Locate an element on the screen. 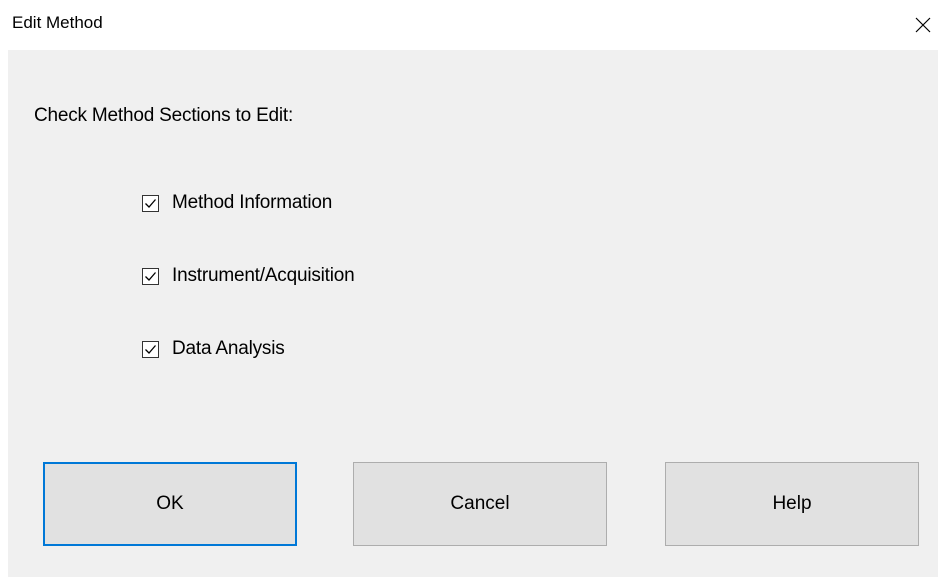  window-title: Edit Method is located at coordinates (57, 22).